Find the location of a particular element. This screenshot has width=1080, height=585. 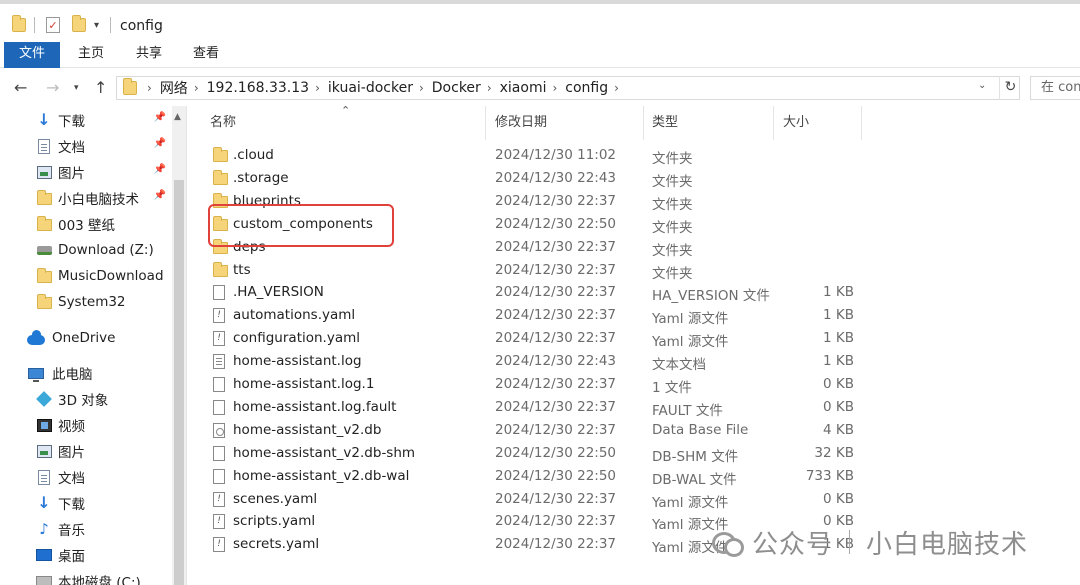

nav-scrollbar: ▲ is located at coordinates (179, 345).